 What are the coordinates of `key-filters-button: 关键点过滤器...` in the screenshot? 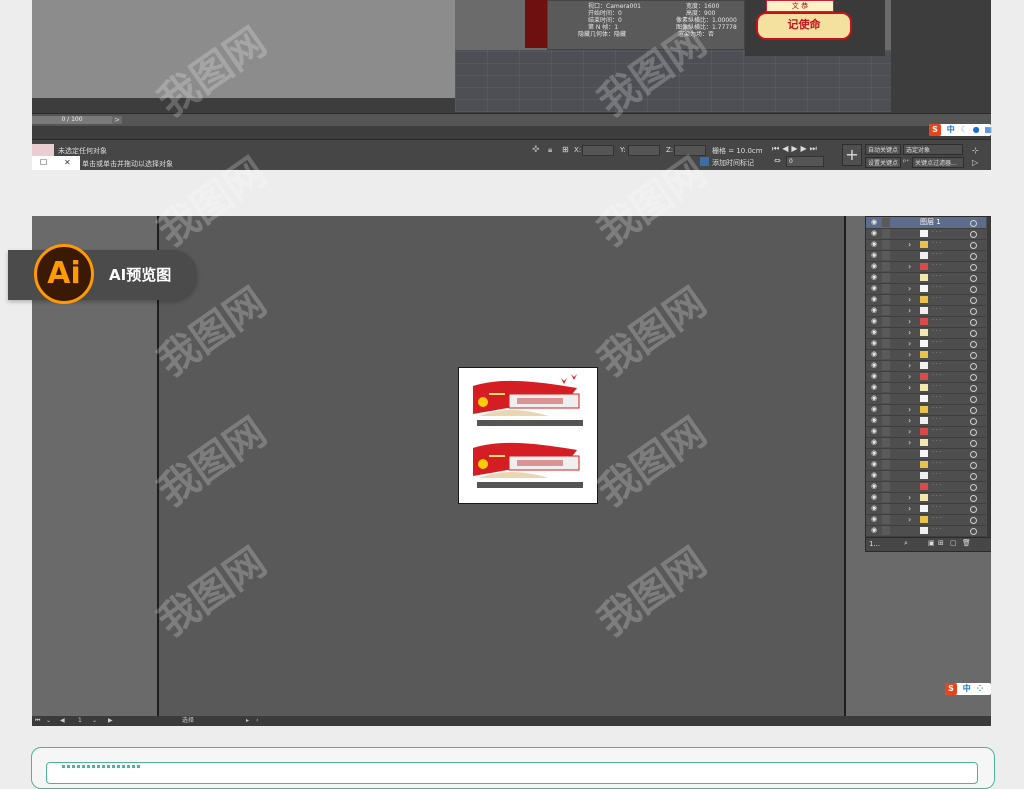 It's located at (938, 162).